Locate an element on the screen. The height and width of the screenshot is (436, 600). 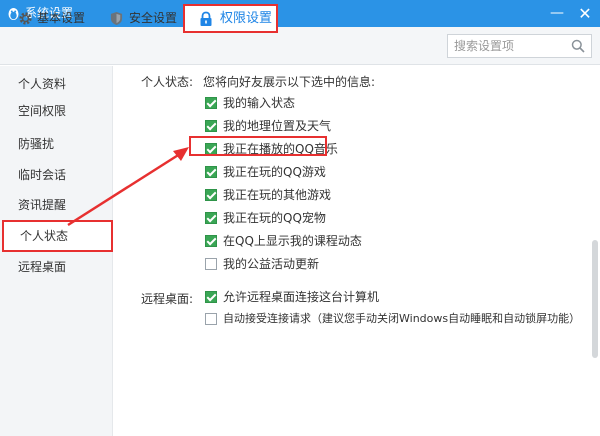
option-label: 我的地理位置及天气 is located at coordinates (277, 126).